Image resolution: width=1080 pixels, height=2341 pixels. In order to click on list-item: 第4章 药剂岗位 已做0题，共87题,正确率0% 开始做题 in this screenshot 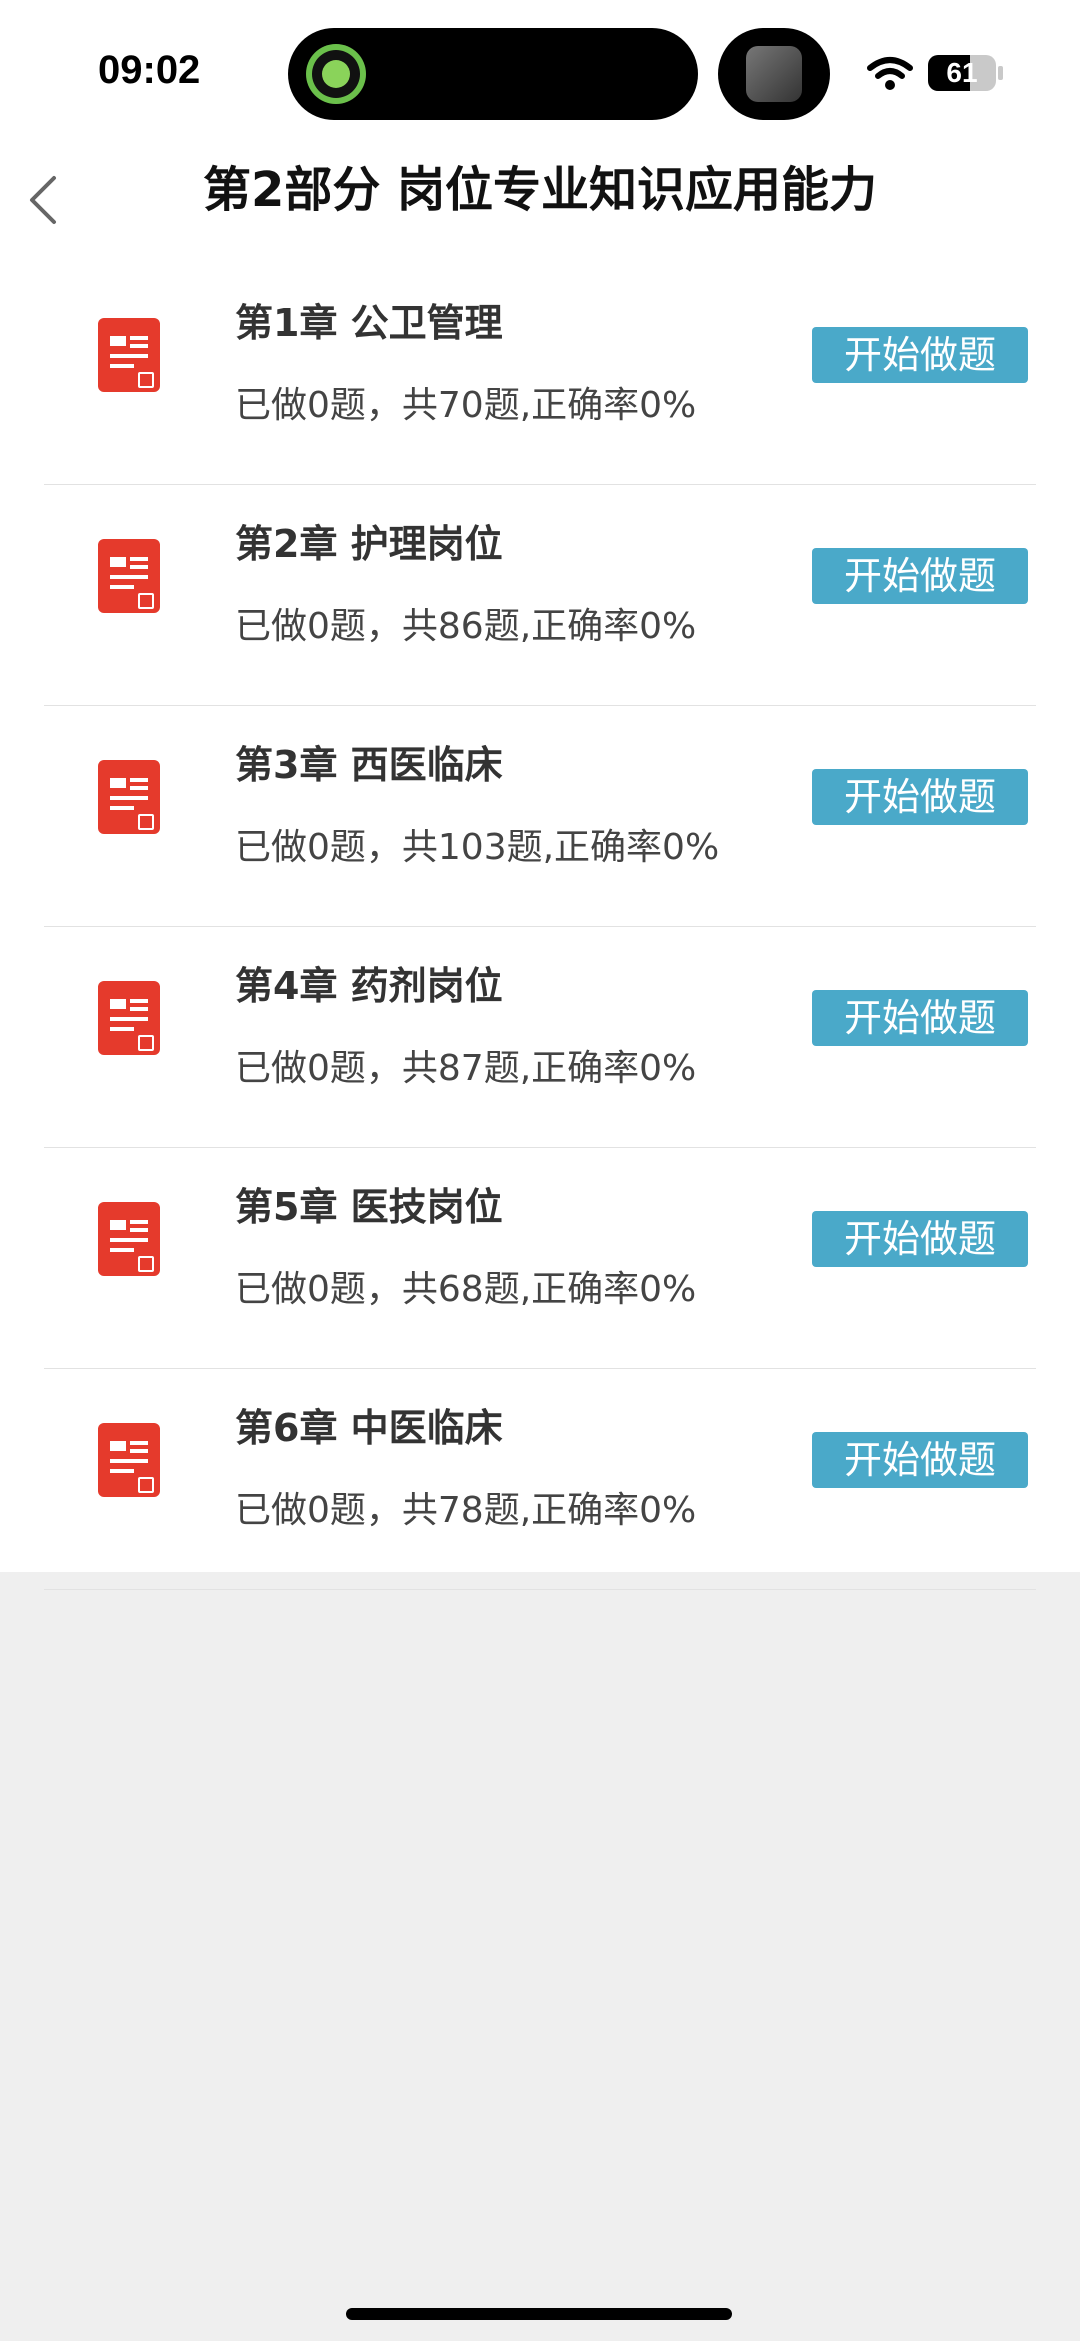, I will do `click(540, 1037)`.